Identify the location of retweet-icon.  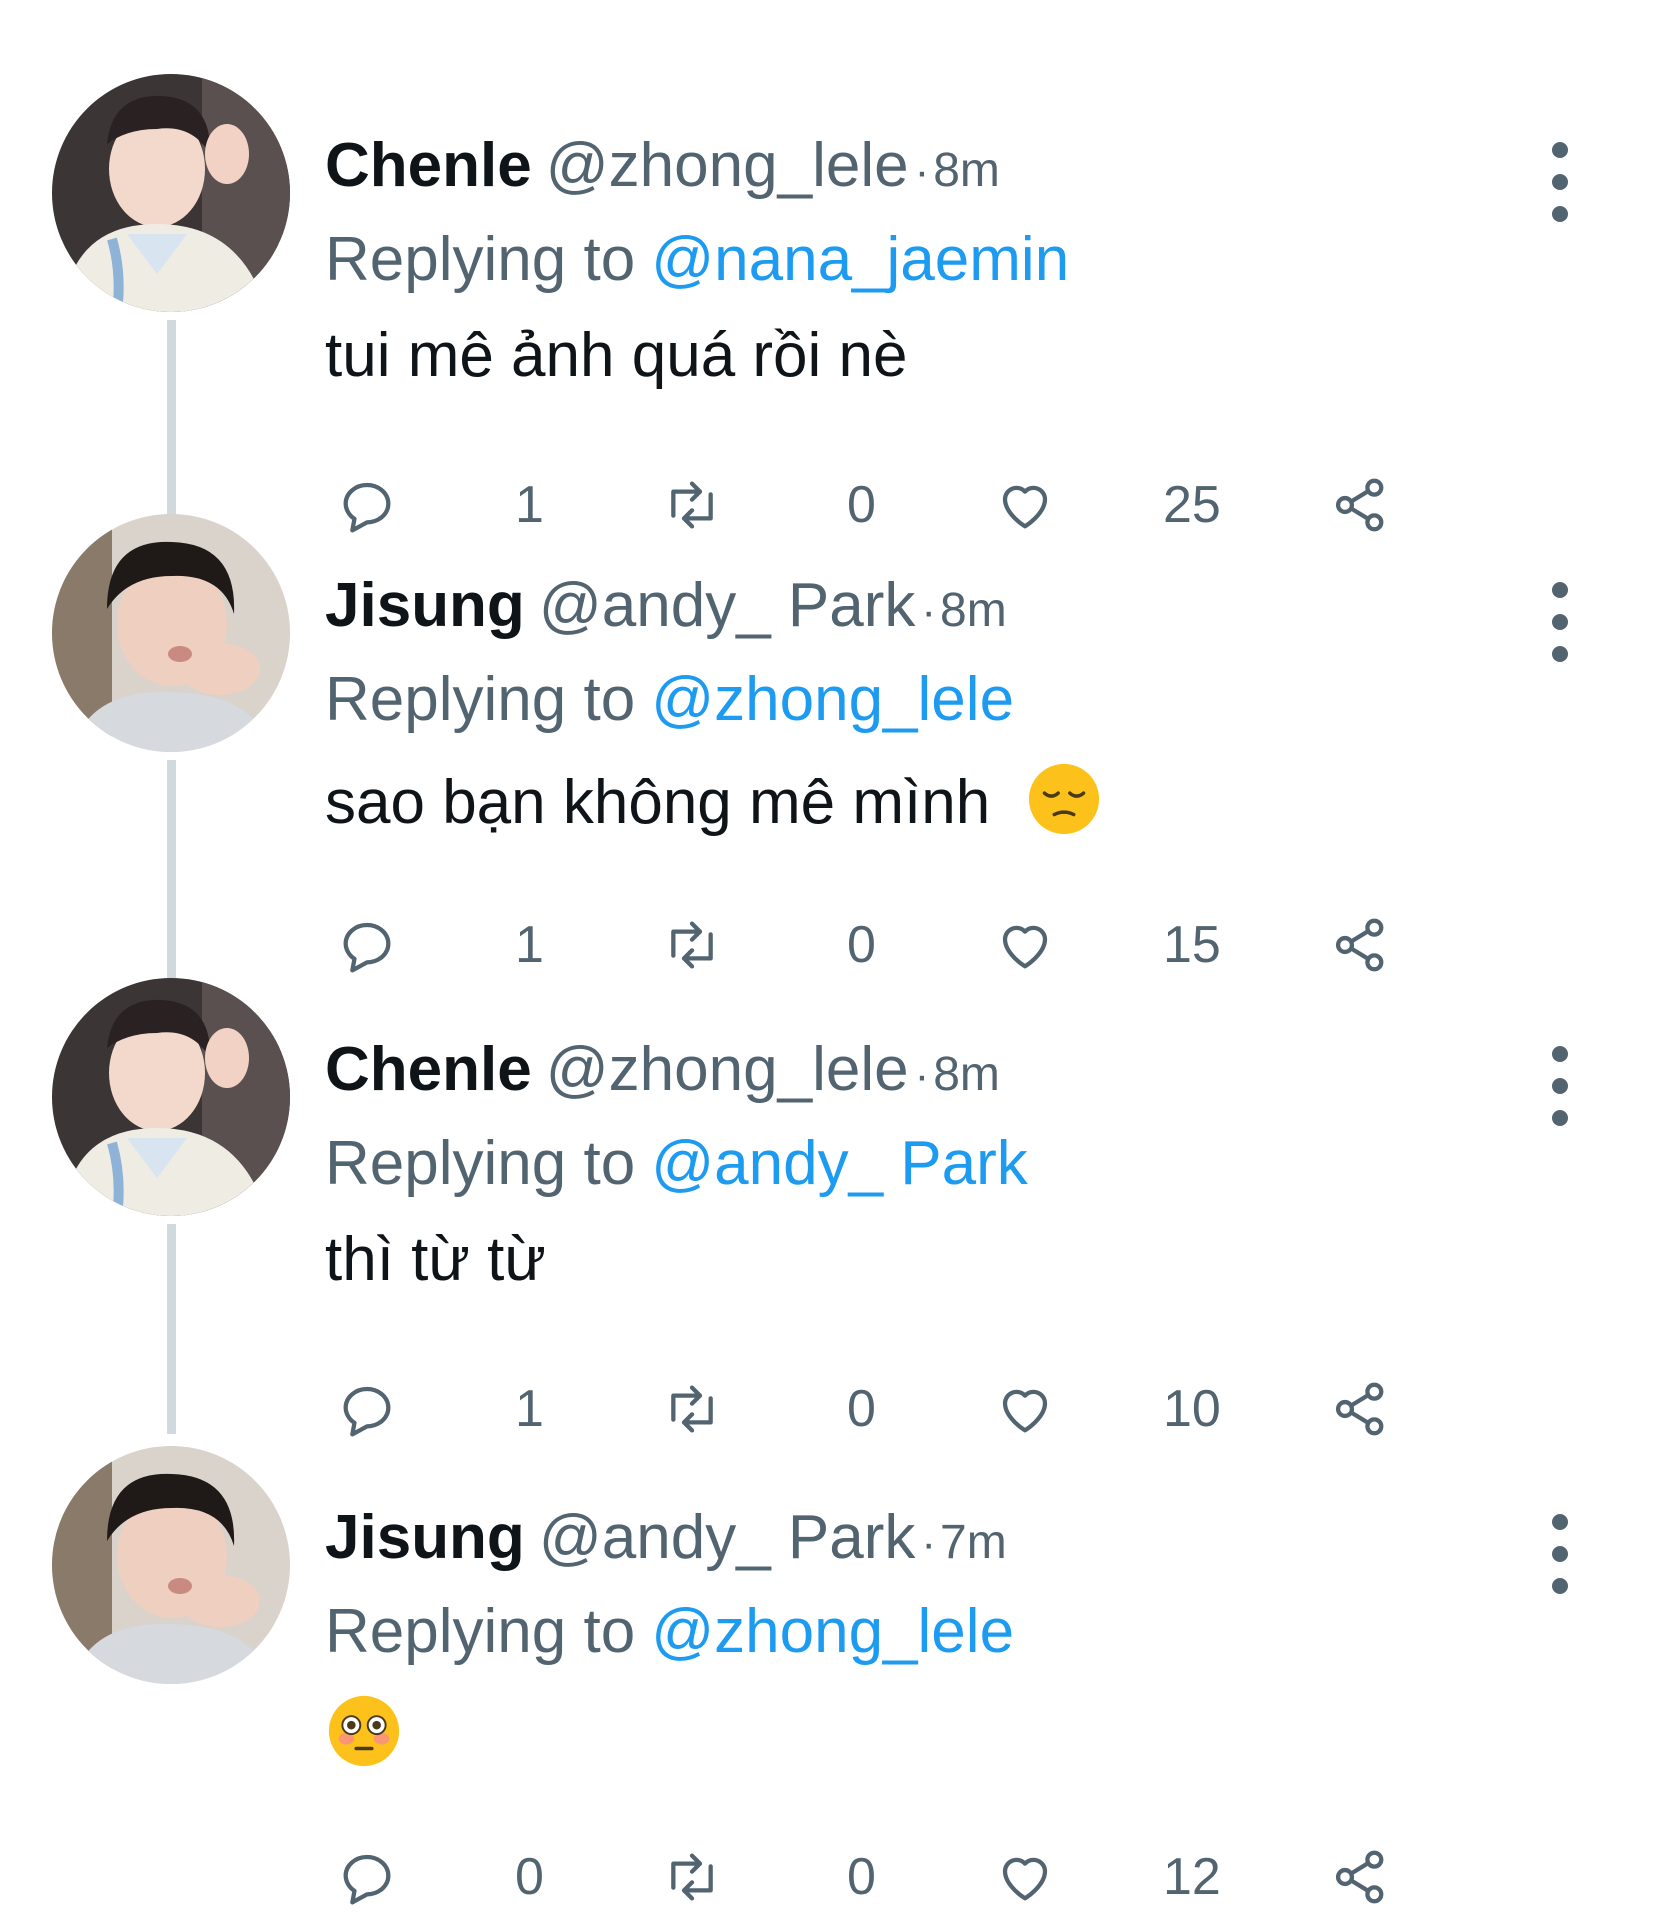
(692, 1877).